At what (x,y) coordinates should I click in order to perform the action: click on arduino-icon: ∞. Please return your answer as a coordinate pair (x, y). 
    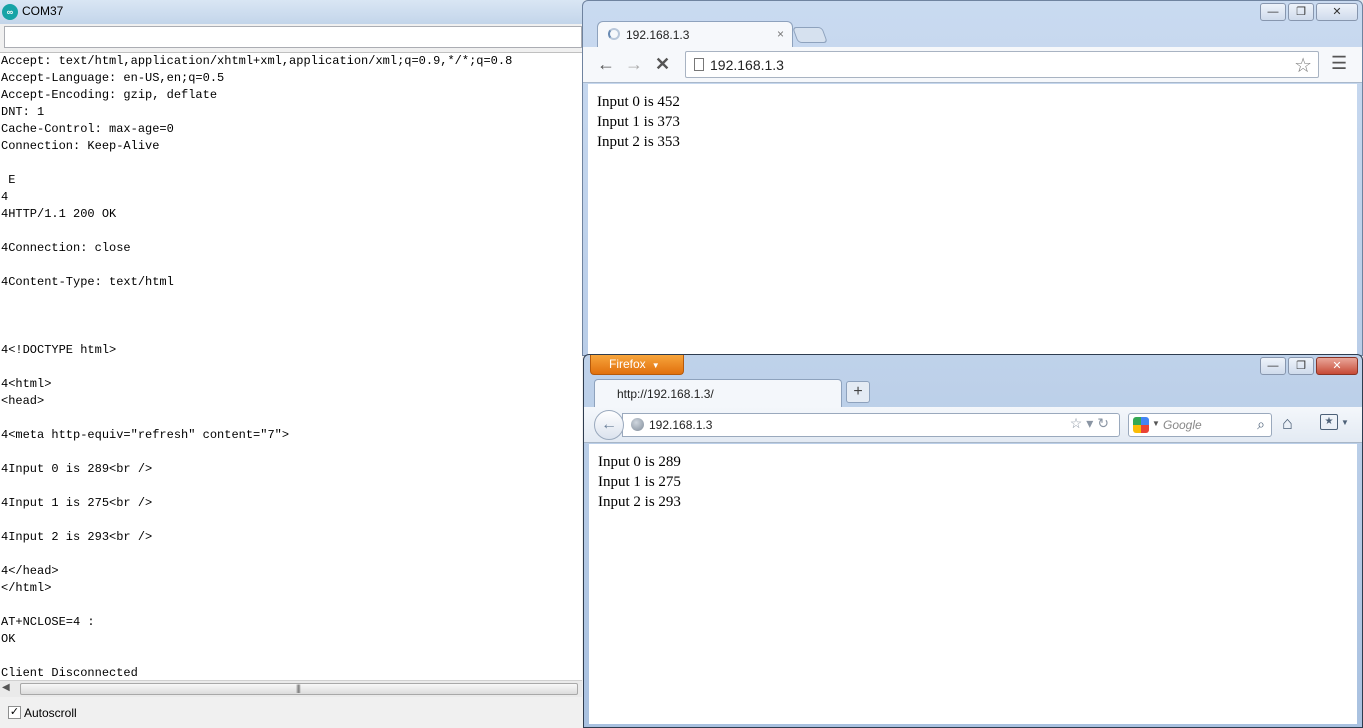
    Looking at the image, I should click on (10, 12).